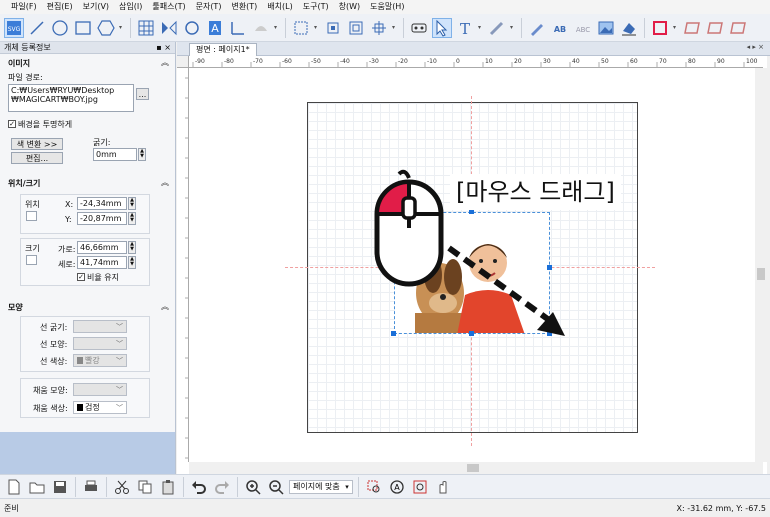 This screenshot has height=517, width=770. Describe the element at coordinates (606, 28) in the screenshot. I see `image-icon` at that location.